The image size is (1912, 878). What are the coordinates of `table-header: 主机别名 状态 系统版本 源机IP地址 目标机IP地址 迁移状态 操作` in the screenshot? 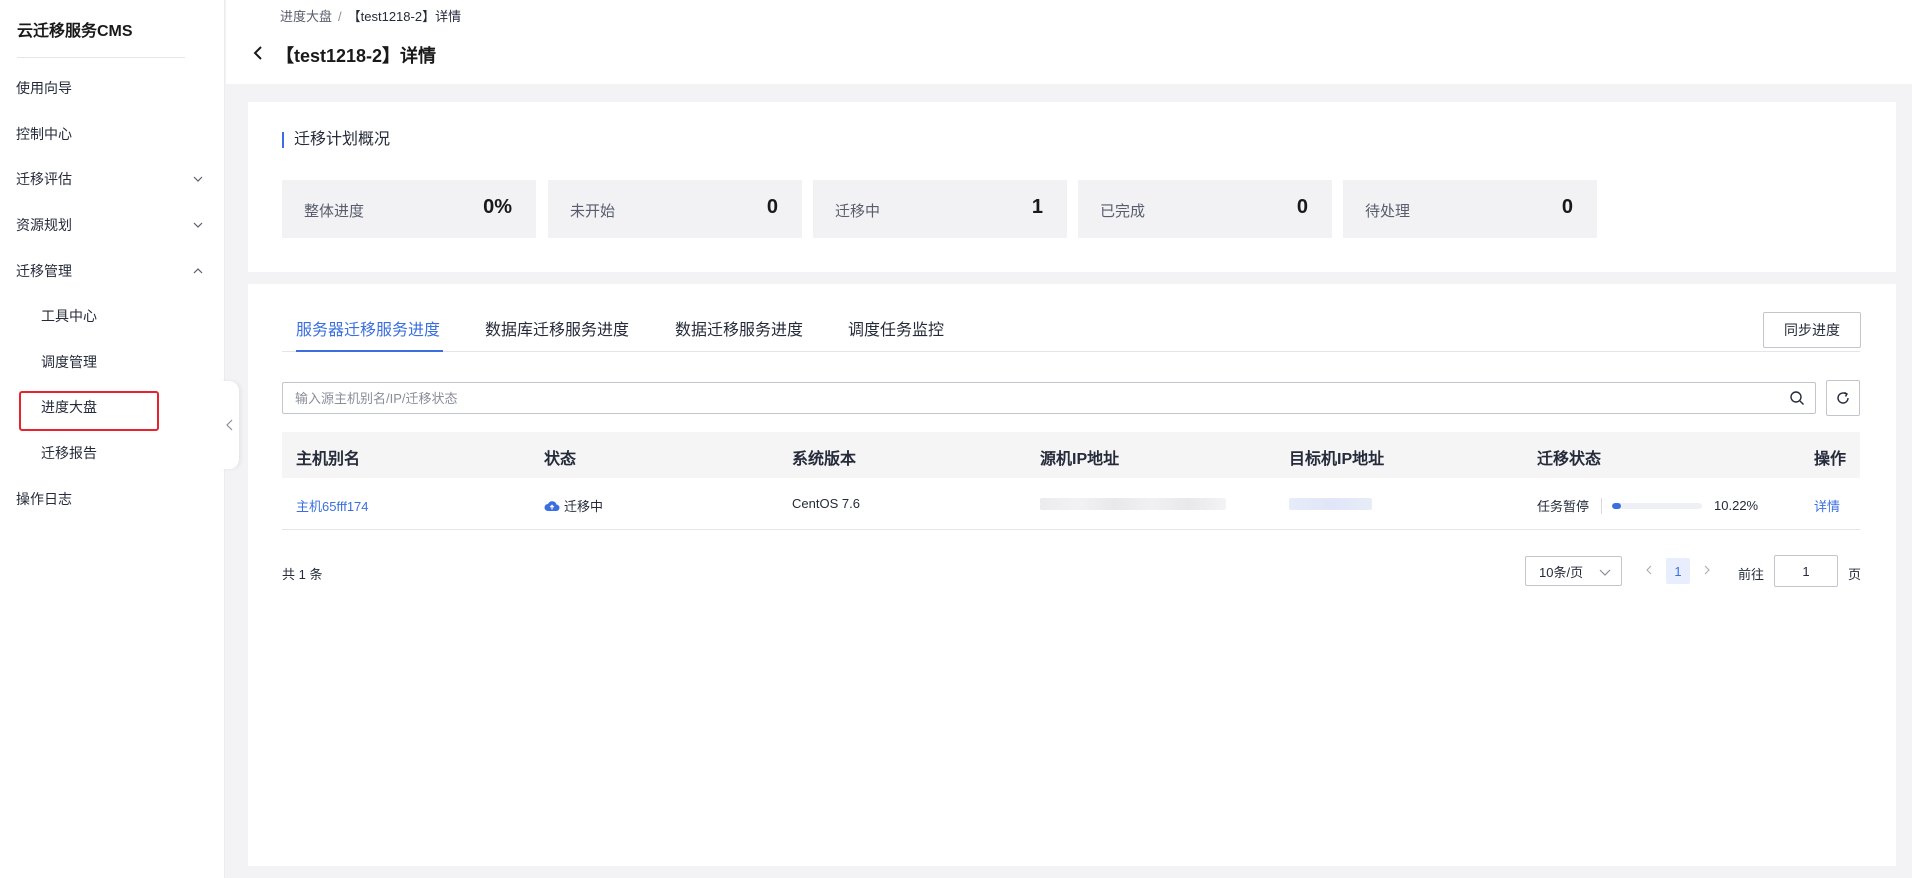 It's located at (1071, 455).